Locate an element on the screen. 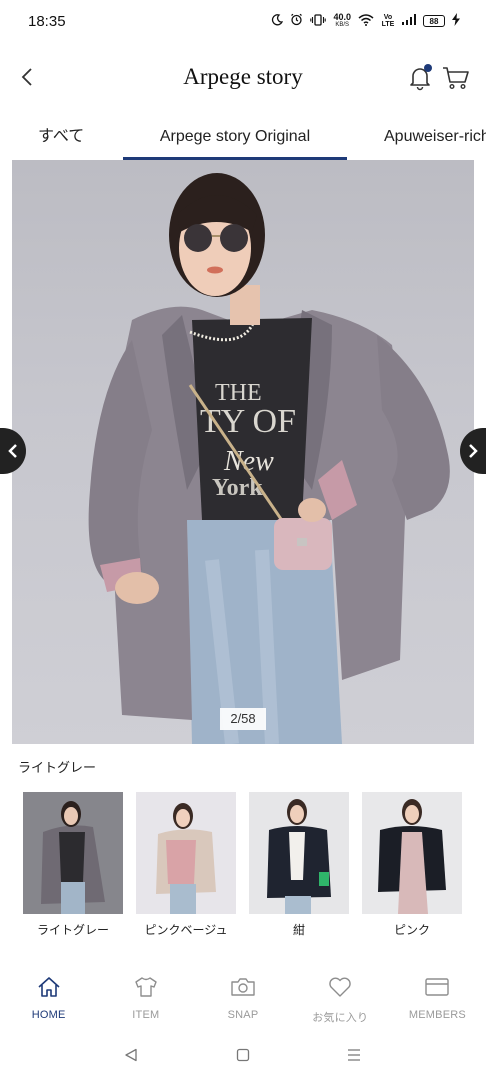 Image resolution: width=486 pixels, height=1080 pixels. alarm-icon is located at coordinates (296, 21).